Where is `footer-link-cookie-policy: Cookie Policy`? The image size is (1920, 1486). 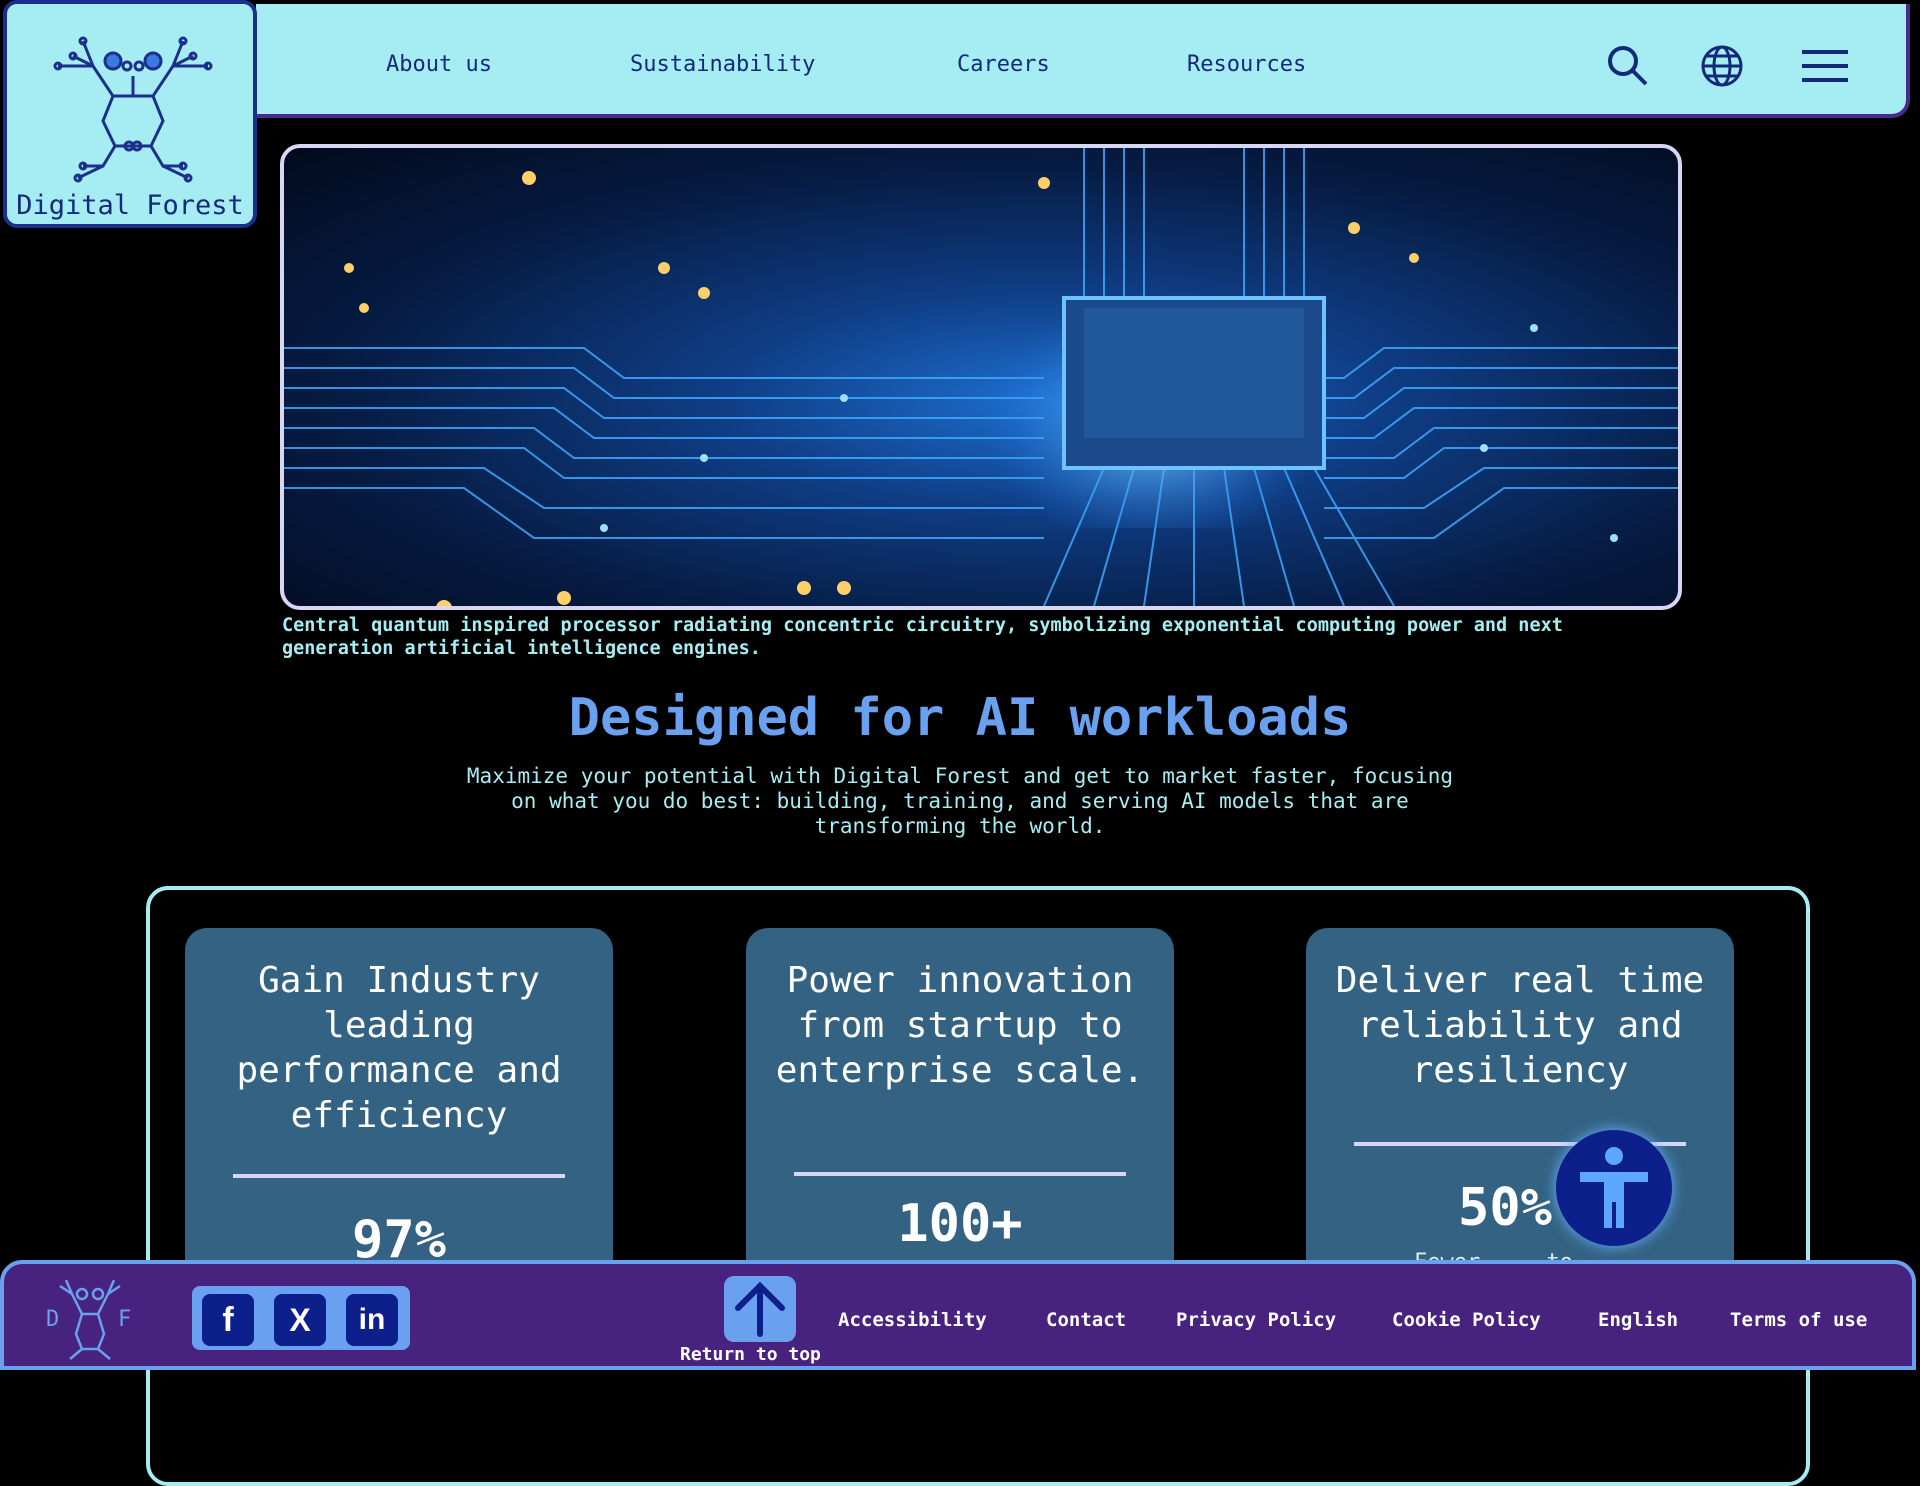 footer-link-cookie-policy: Cookie Policy is located at coordinates (1466, 1320).